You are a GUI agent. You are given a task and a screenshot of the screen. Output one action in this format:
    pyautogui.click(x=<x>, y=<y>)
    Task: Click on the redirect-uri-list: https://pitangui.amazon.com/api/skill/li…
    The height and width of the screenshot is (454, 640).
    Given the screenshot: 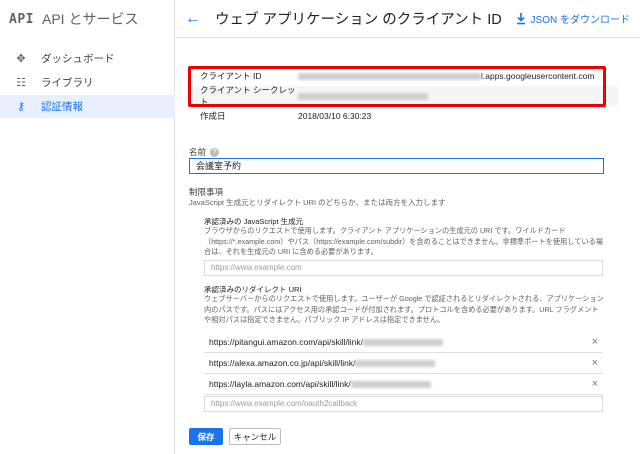 What is the action you would take?
    pyautogui.click(x=403, y=363)
    